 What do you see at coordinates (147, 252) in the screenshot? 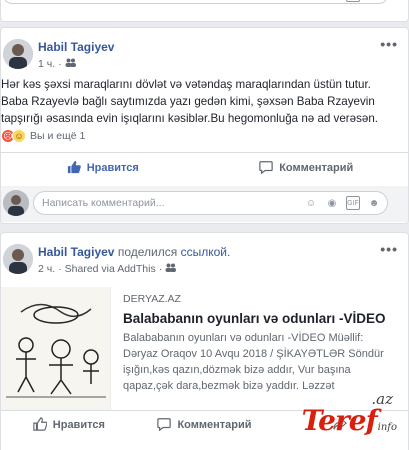
I see `shared-verb: поделился` at bounding box center [147, 252].